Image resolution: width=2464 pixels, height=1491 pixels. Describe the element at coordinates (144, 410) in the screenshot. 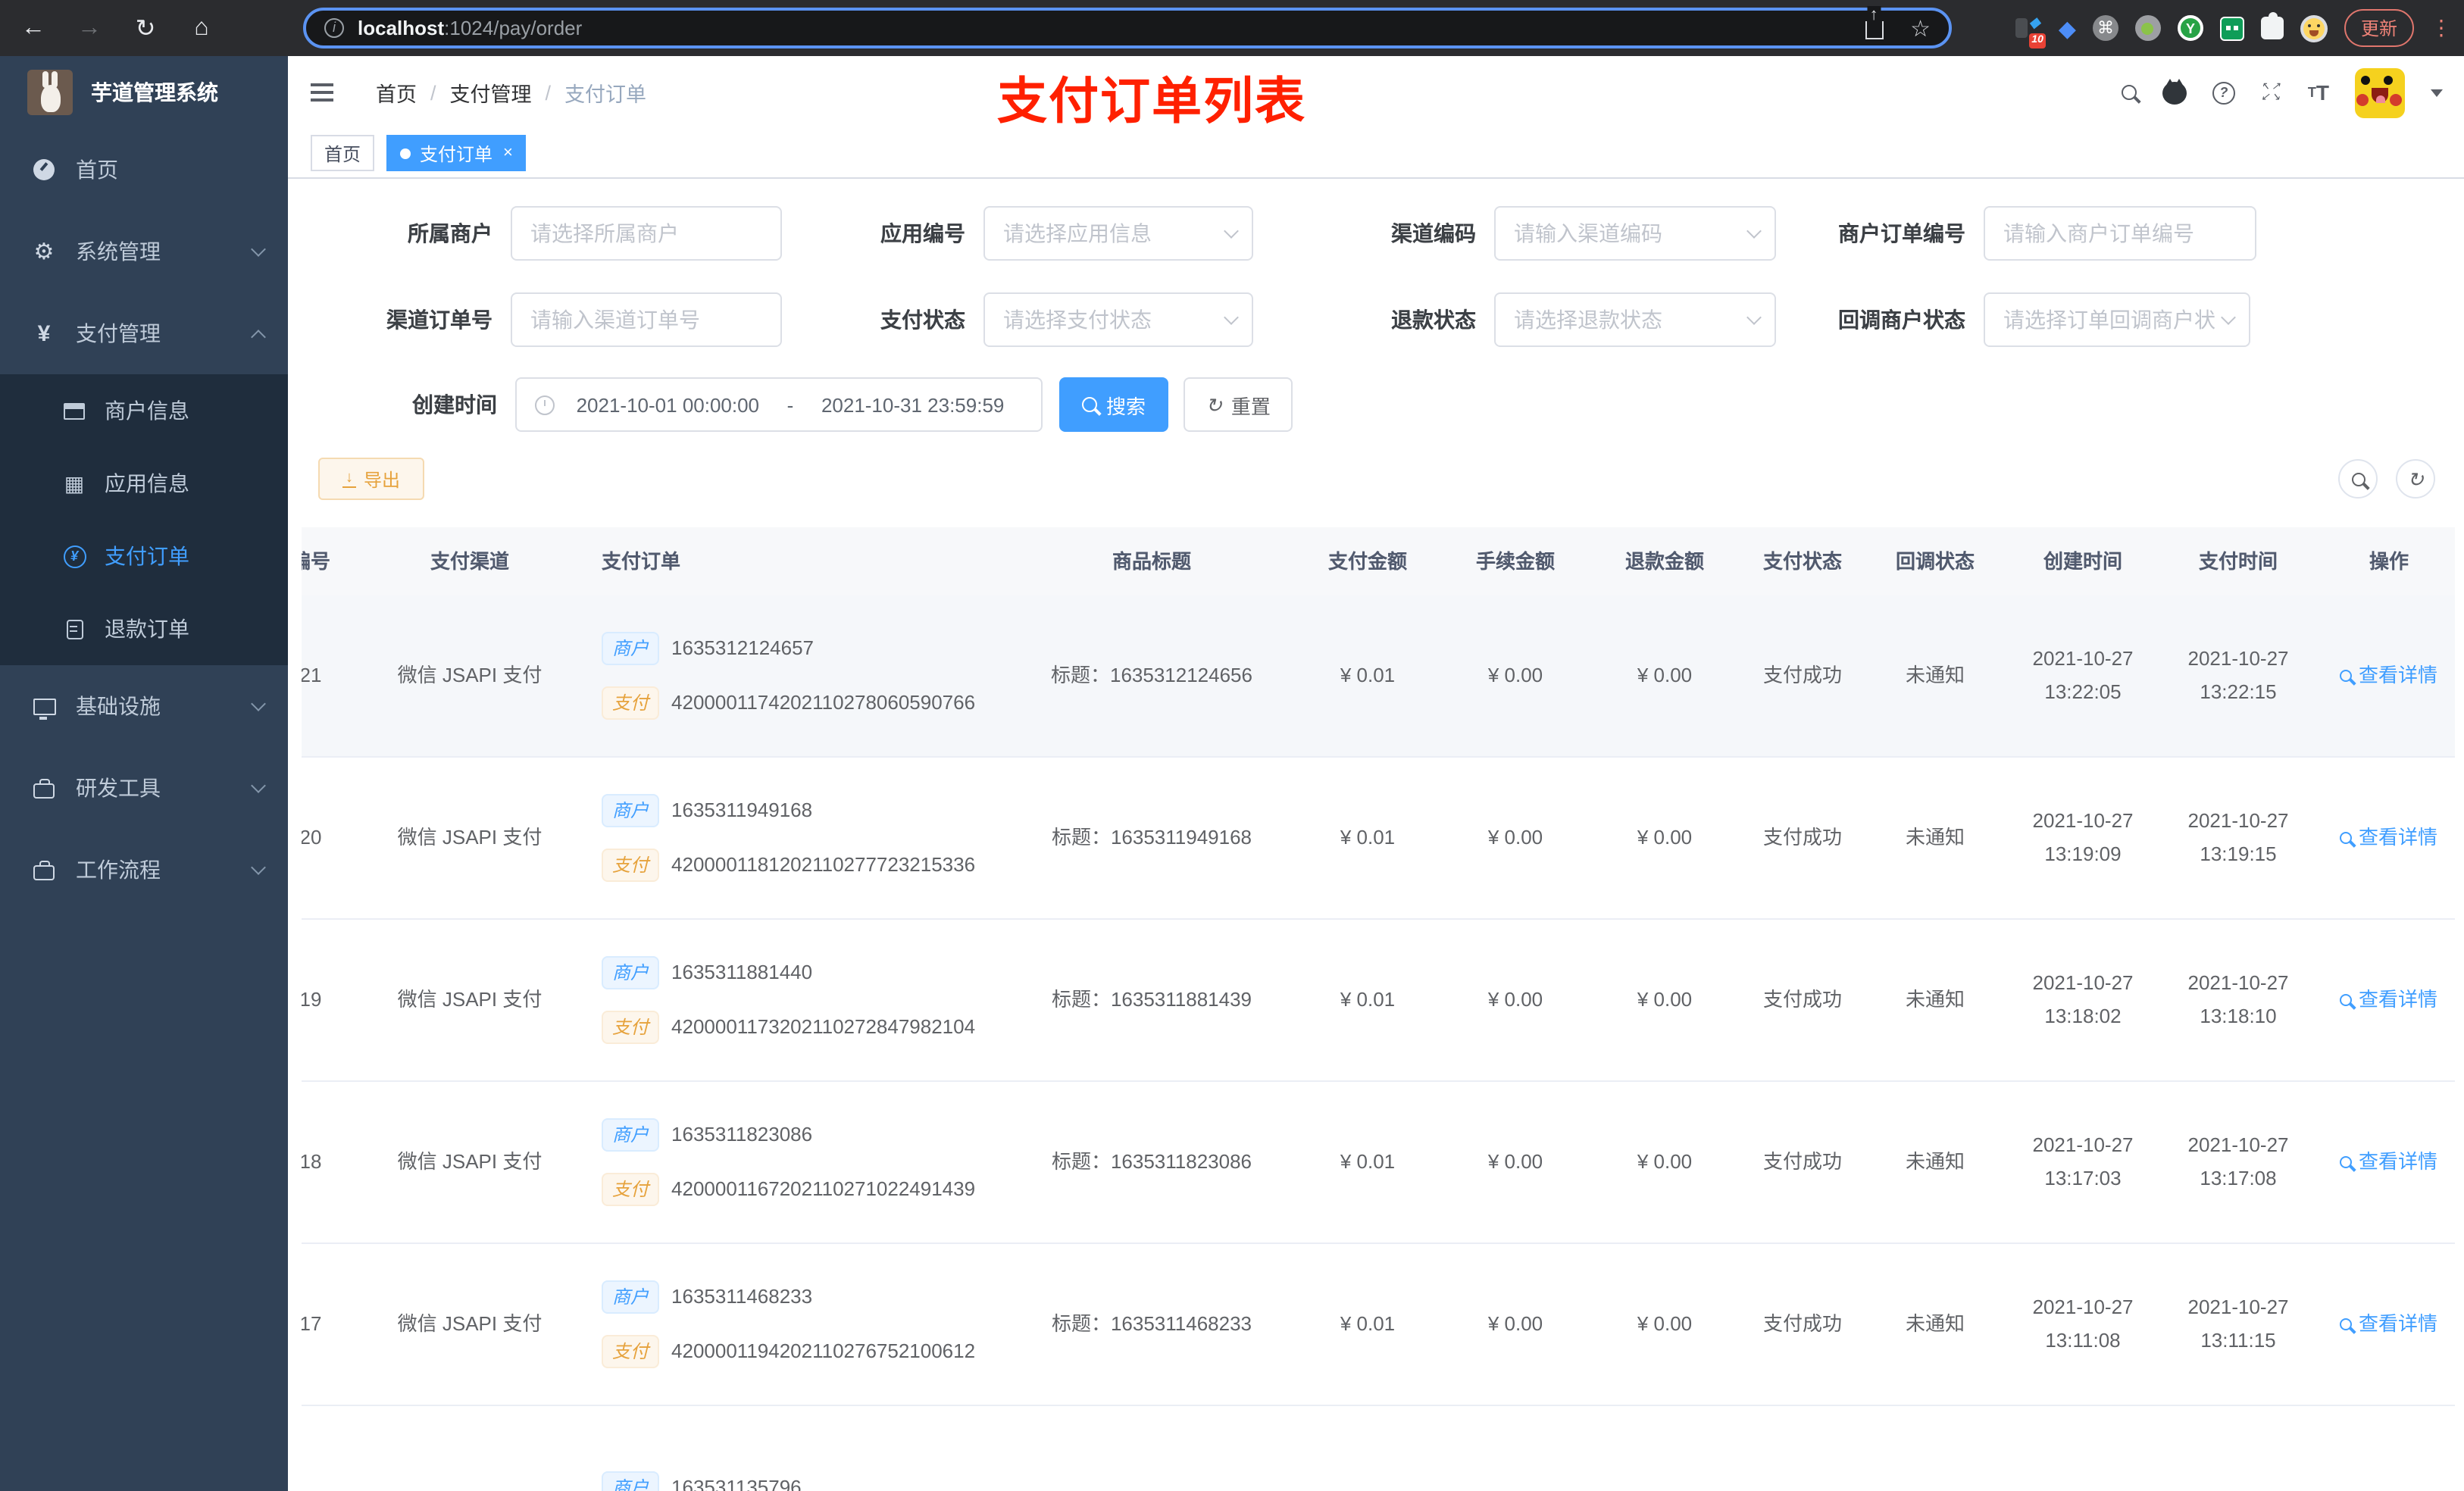

I see `sidebar-item-merchant-info: 商户信息` at that location.